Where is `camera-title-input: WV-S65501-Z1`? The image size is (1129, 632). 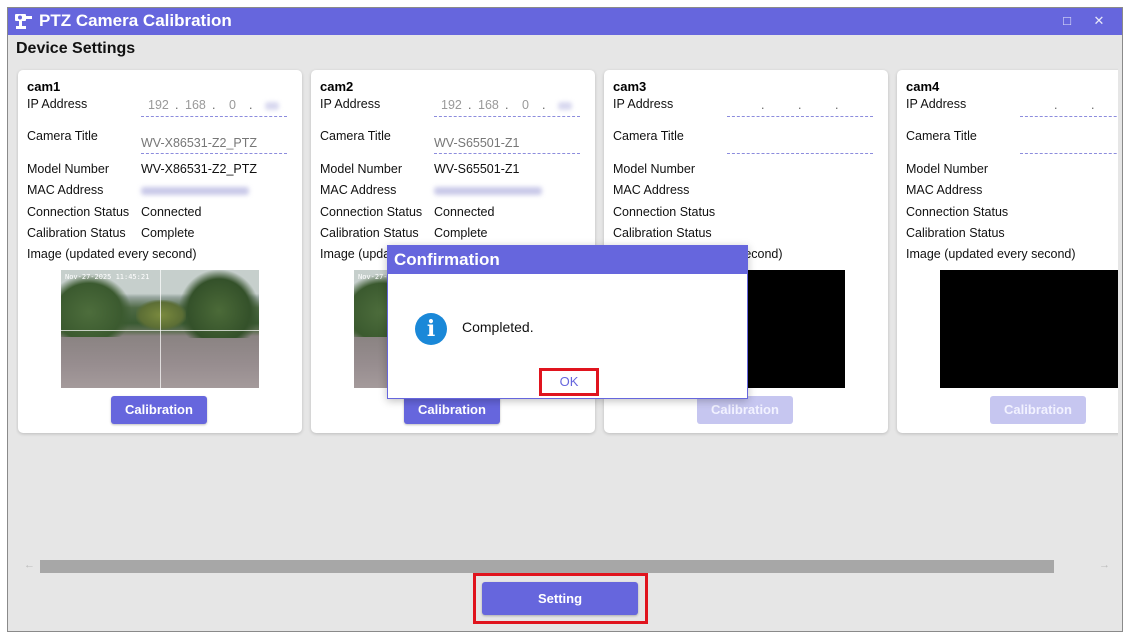
camera-title-input: WV-S65501-Z1 is located at coordinates (507, 142).